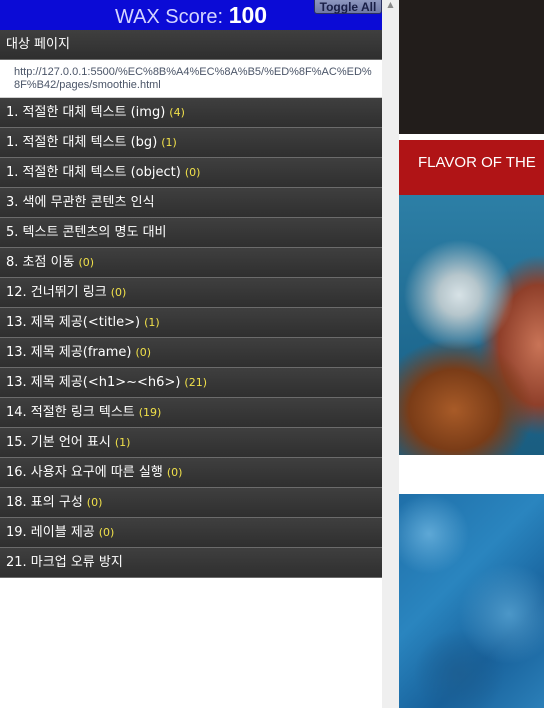 The width and height of the screenshot is (544, 708). Describe the element at coordinates (471, 67) in the screenshot. I see `page-top-dark-area` at that location.